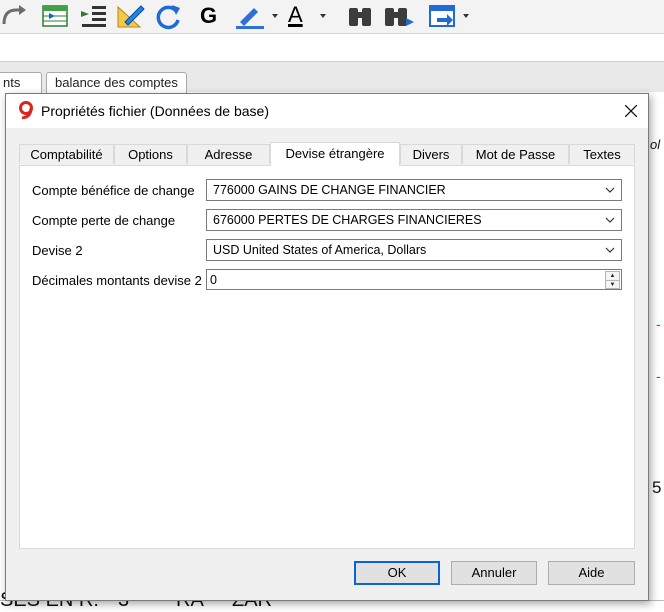  What do you see at coordinates (431, 154) in the screenshot?
I see `tab-divers: Divers` at bounding box center [431, 154].